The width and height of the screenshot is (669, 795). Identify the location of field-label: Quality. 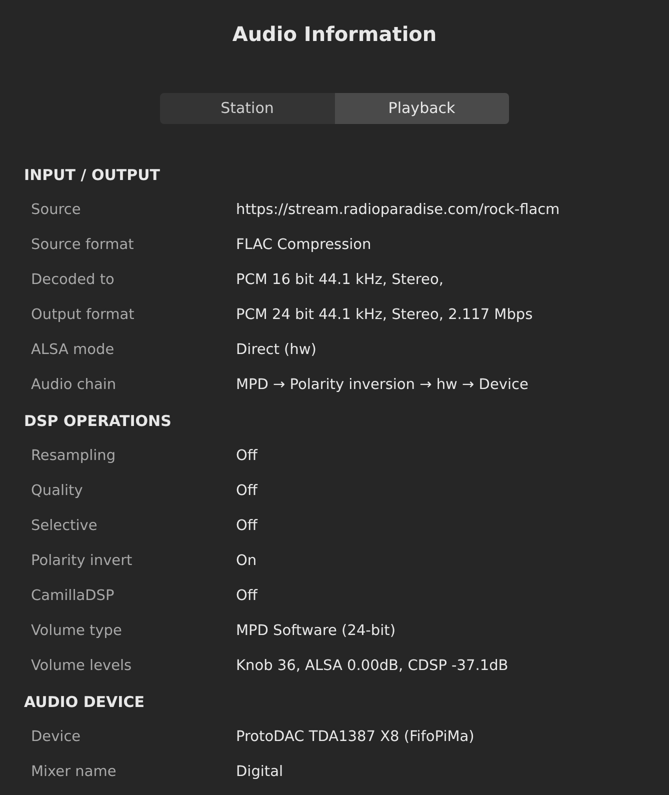
(57, 491).